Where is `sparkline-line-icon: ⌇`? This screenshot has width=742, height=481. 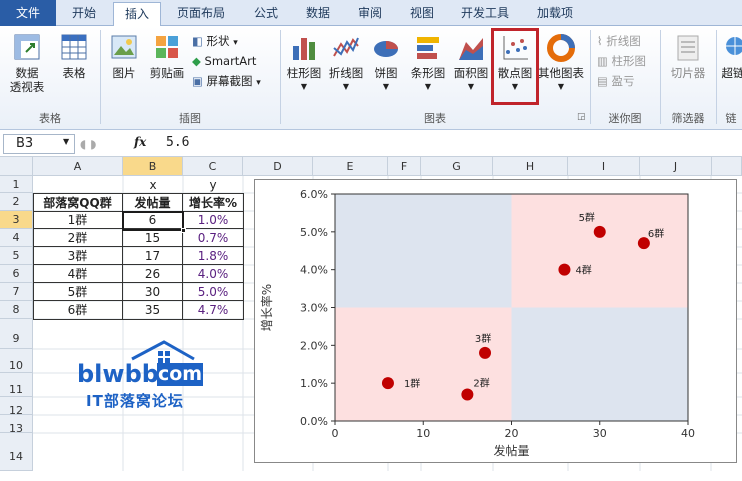 sparkline-line-icon: ⌇ is located at coordinates (600, 41).